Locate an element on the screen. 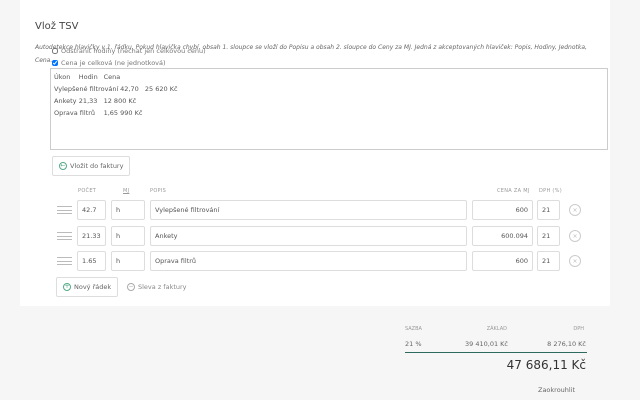 The width and height of the screenshot is (640, 400). insert-into-invoice-button: ← Vložit do faktury is located at coordinates (91, 166).